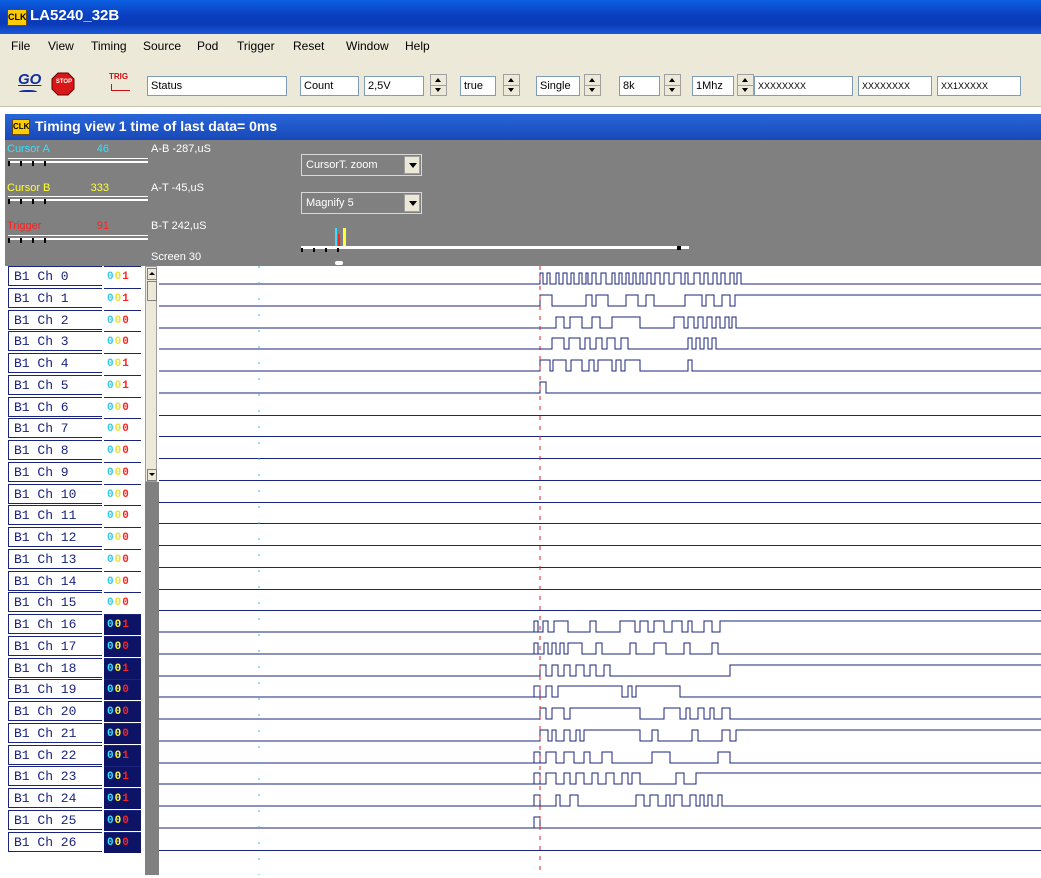 This screenshot has width=1041, height=878. I want to click on channel-label: B1 Ch 12, so click(55, 537).